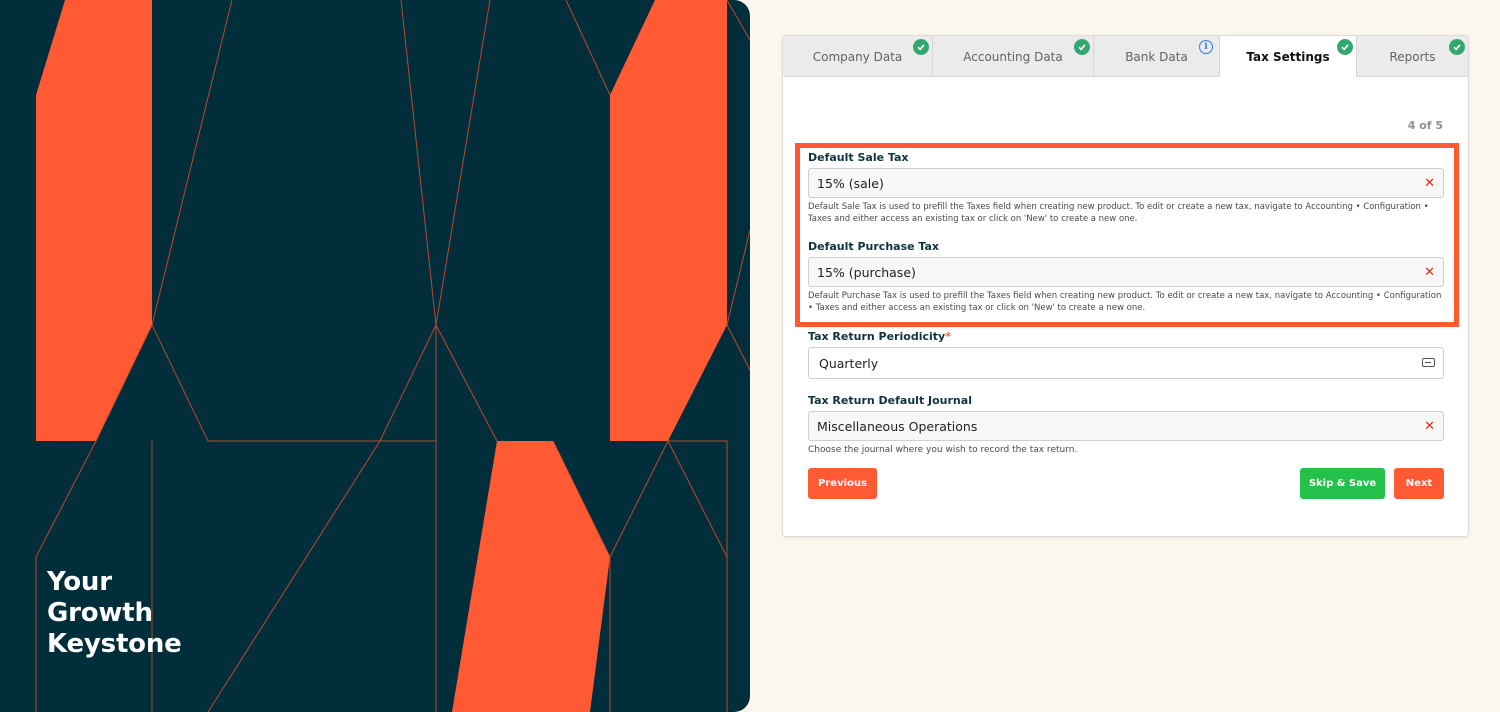 The height and width of the screenshot is (712, 1500). I want to click on required-mark: *, so click(948, 336).